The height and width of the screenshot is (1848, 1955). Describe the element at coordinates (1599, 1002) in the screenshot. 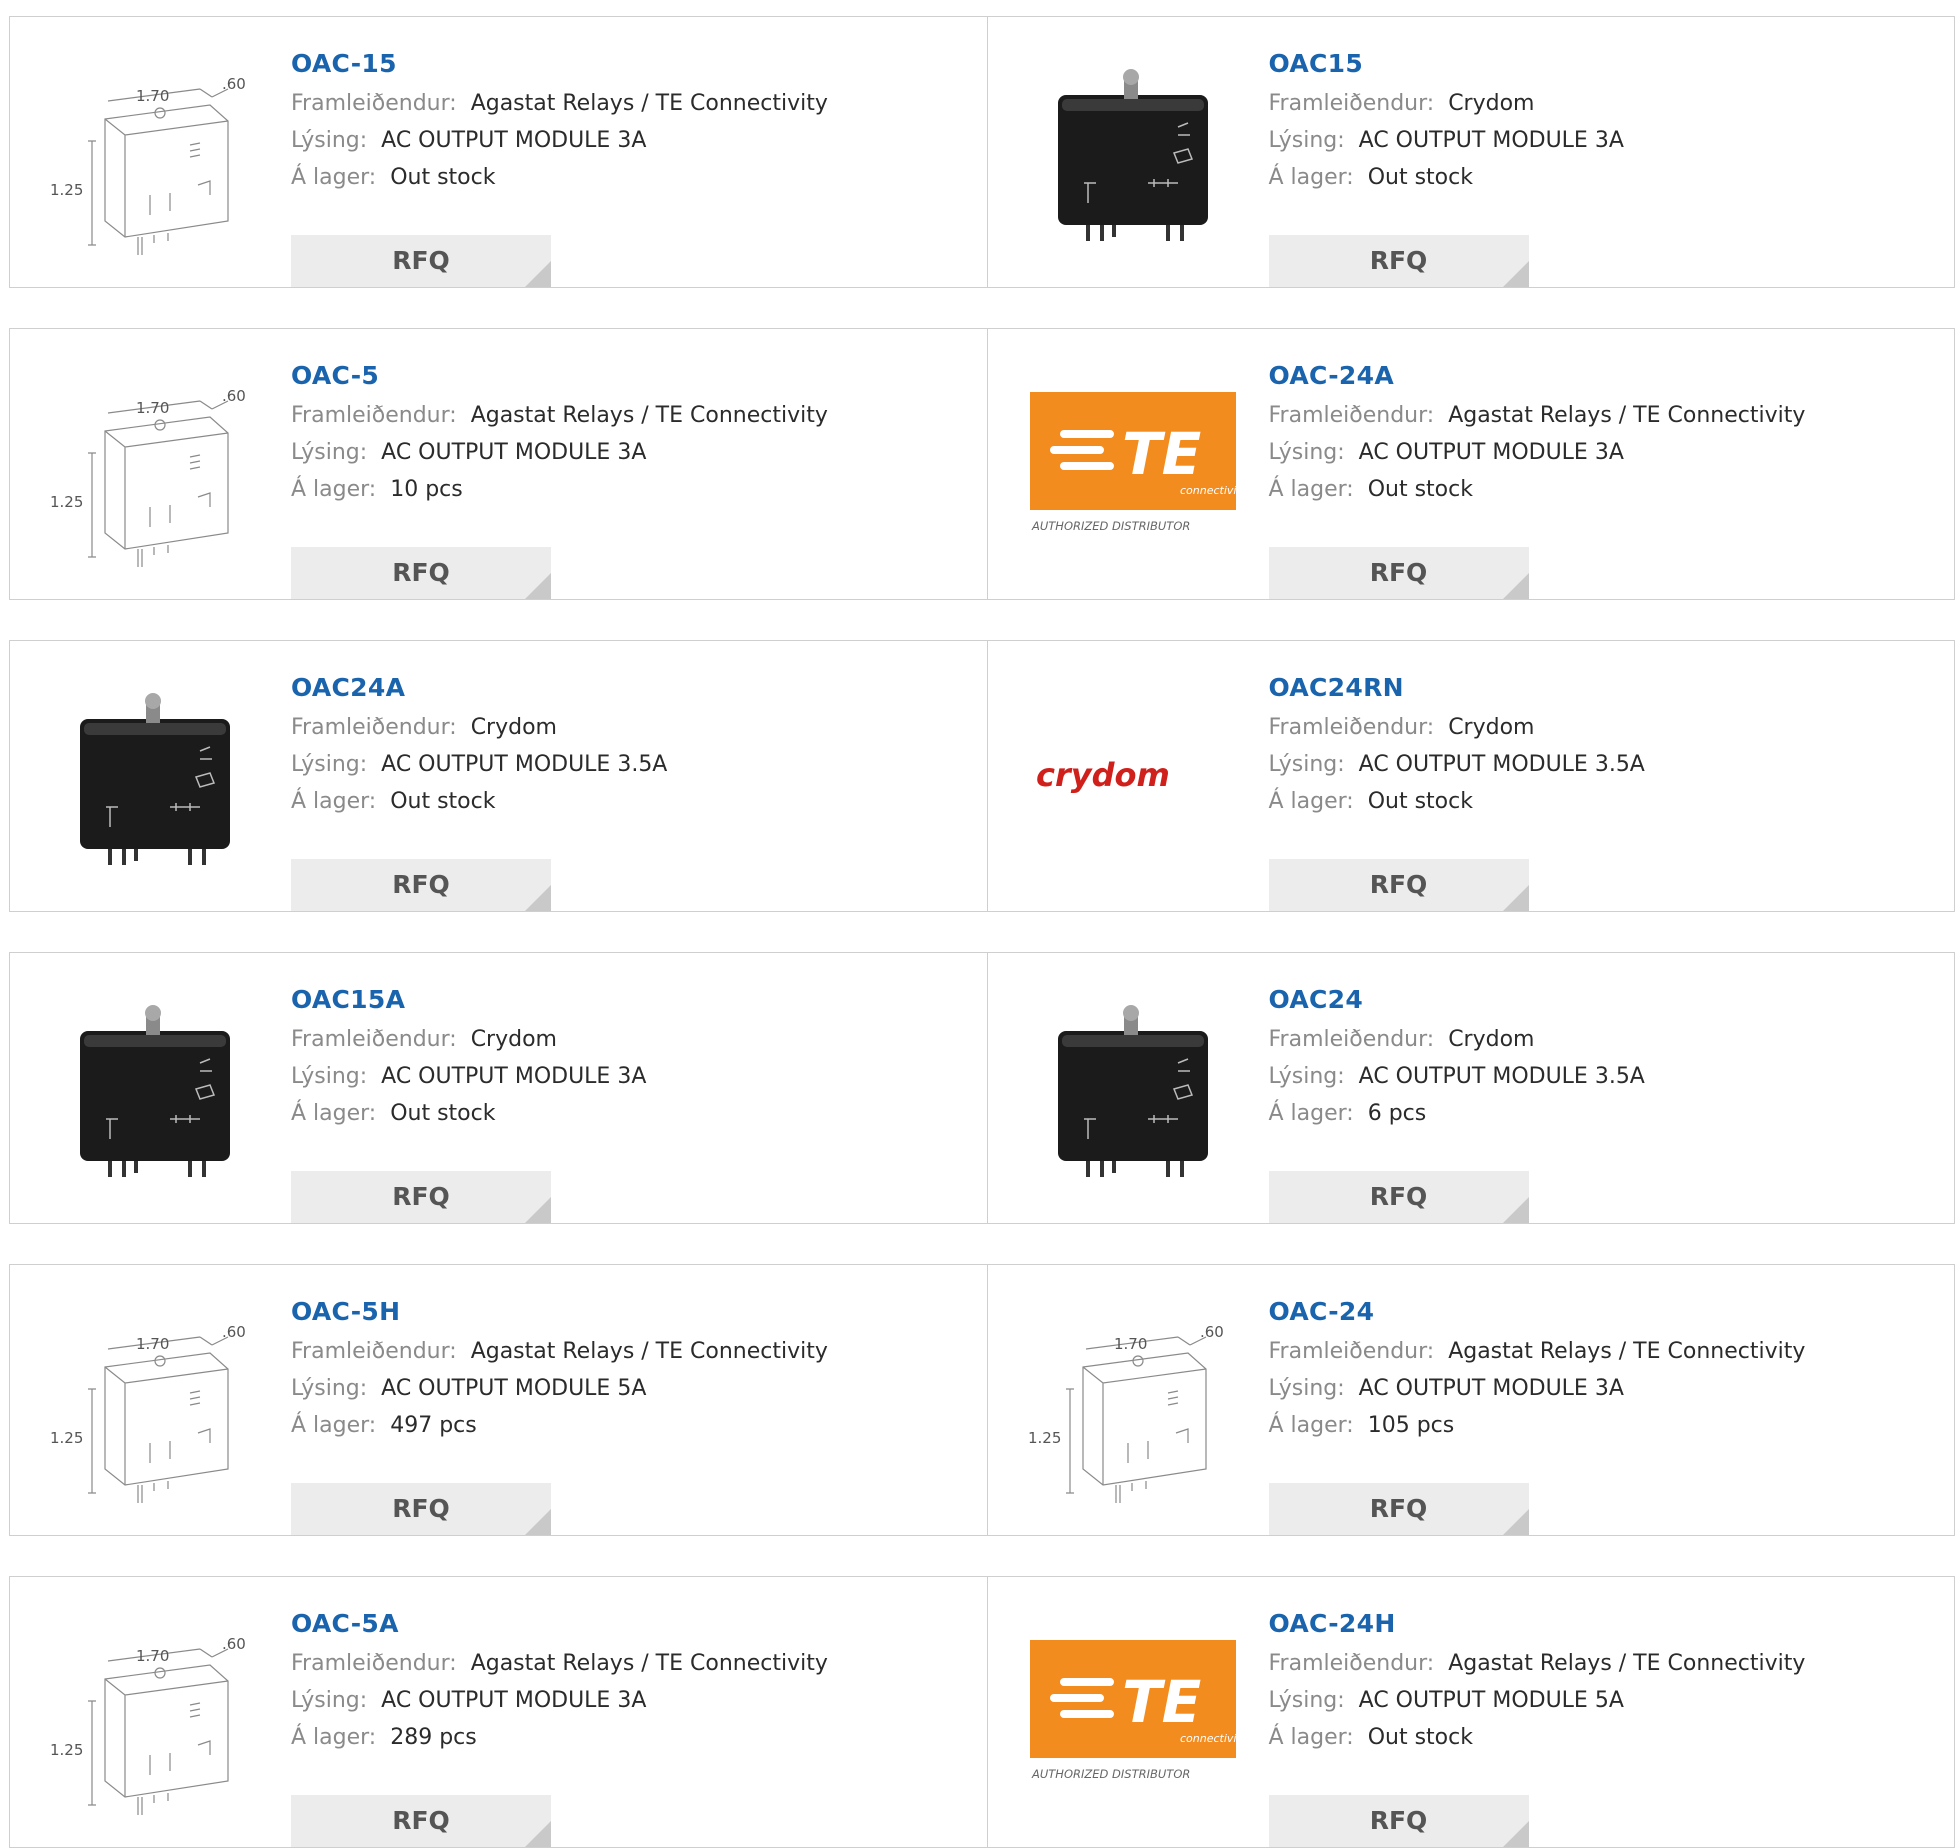

I see `part-number-link: OAC24` at that location.